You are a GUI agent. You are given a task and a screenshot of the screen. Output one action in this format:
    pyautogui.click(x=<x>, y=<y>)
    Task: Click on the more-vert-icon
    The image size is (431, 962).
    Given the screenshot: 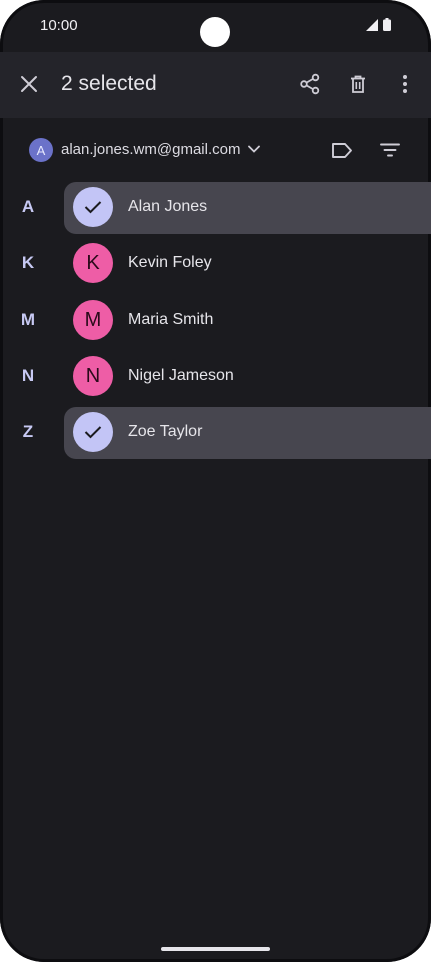 What is the action you would take?
    pyautogui.click(x=405, y=84)
    